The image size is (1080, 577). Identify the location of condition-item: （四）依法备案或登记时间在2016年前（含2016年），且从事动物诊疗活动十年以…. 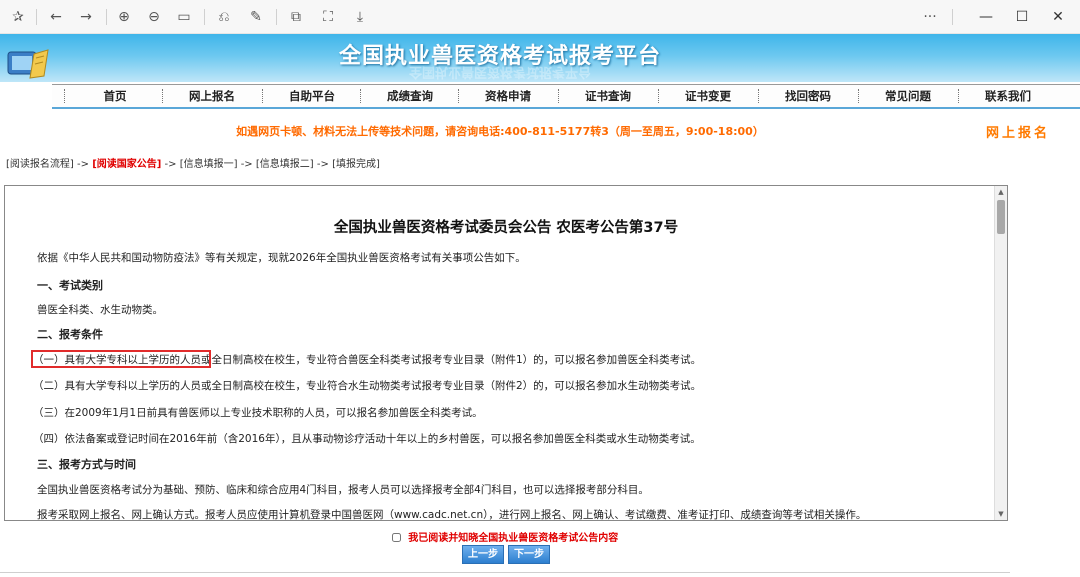
(367, 439).